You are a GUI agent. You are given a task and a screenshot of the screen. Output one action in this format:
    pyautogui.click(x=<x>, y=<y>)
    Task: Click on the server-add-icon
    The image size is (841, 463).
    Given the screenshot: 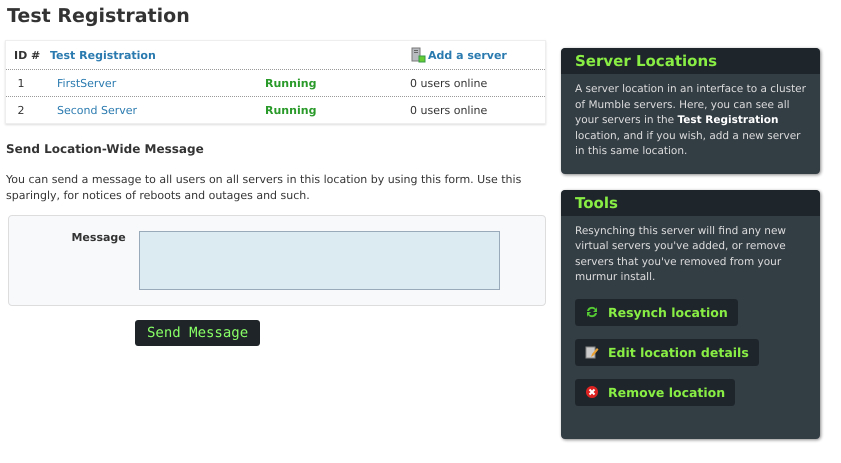 What is the action you would take?
    pyautogui.click(x=418, y=55)
    